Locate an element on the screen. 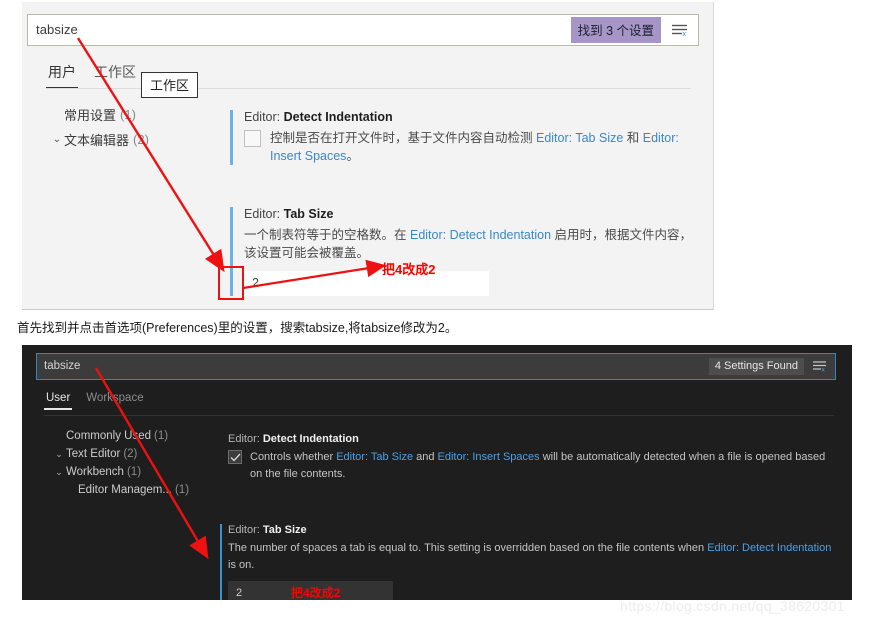  settings-scope-tabs: 用户 工作区 is located at coordinates (92, 74).